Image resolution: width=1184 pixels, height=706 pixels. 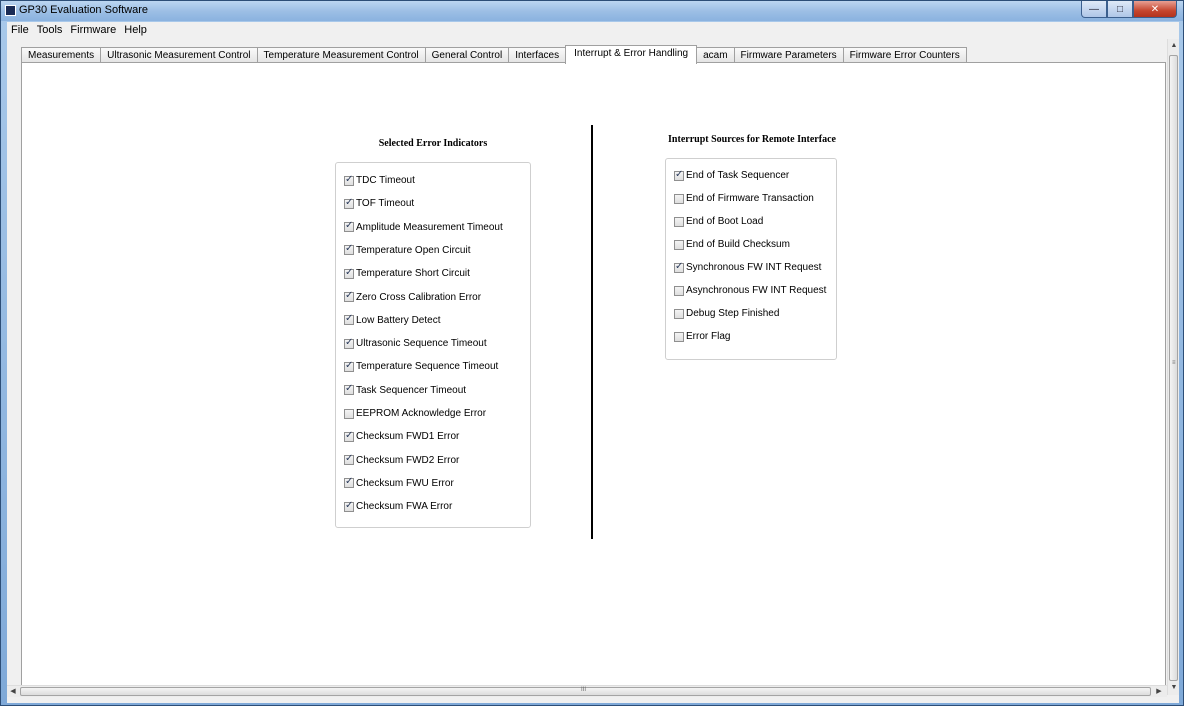 What do you see at coordinates (433, 143) in the screenshot?
I see `error-indicators-title: Selected Error Indicators` at bounding box center [433, 143].